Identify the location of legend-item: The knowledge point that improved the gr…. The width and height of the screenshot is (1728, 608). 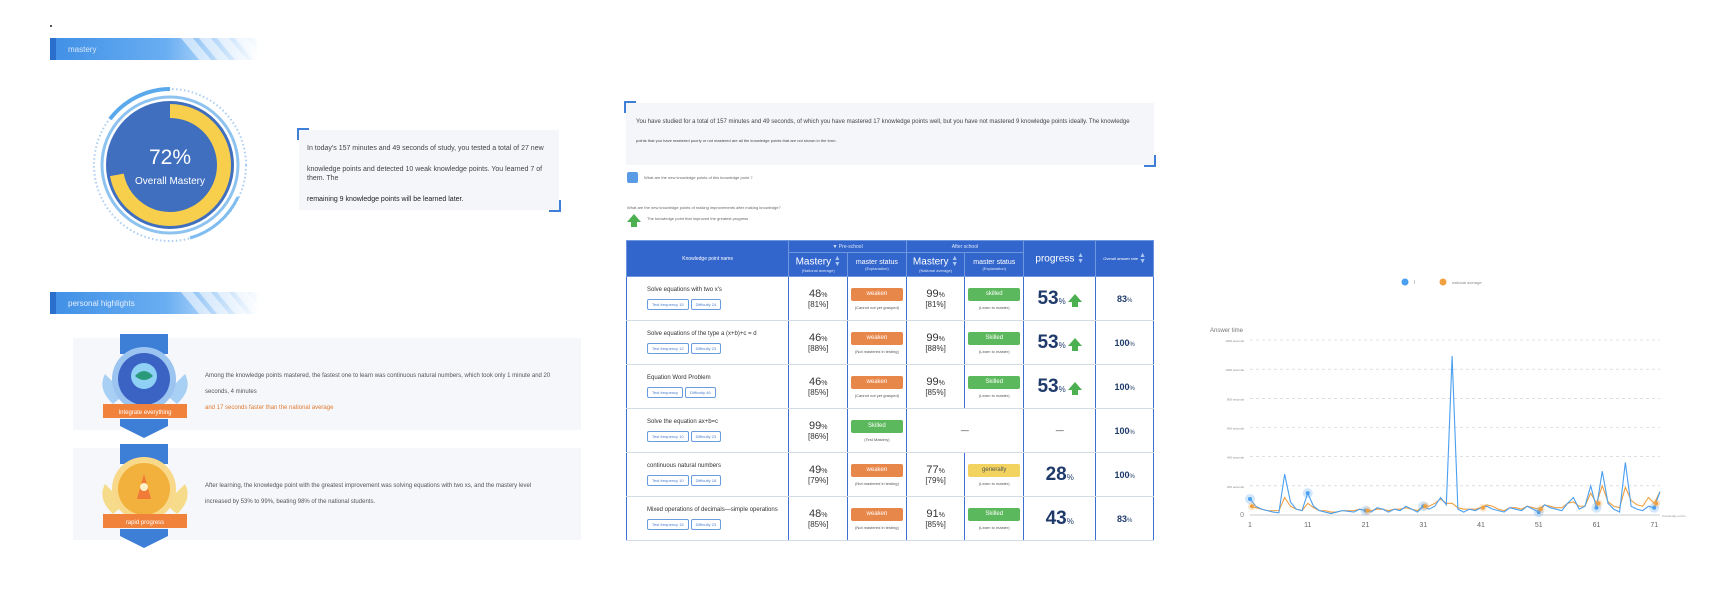
(687, 220).